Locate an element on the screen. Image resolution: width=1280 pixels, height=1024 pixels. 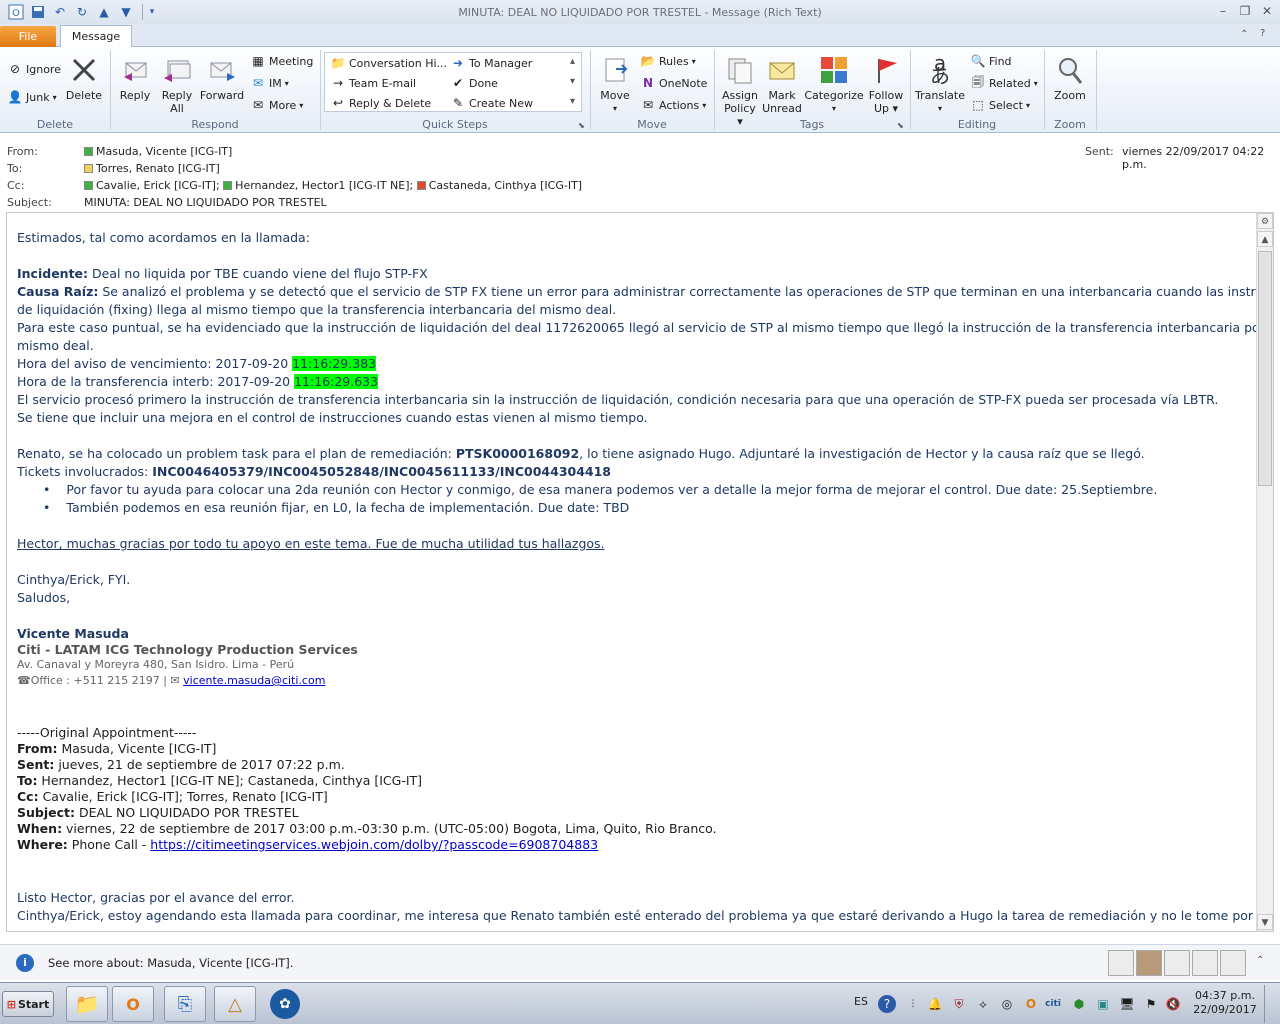
translate-button: aあ Translate ▾ is located at coordinates (940, 84).